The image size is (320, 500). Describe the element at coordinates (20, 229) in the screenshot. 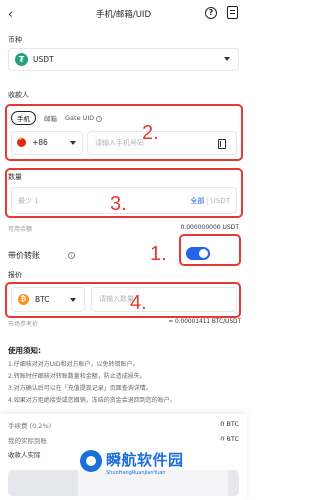

I see `available-label: 可用余额` at that location.